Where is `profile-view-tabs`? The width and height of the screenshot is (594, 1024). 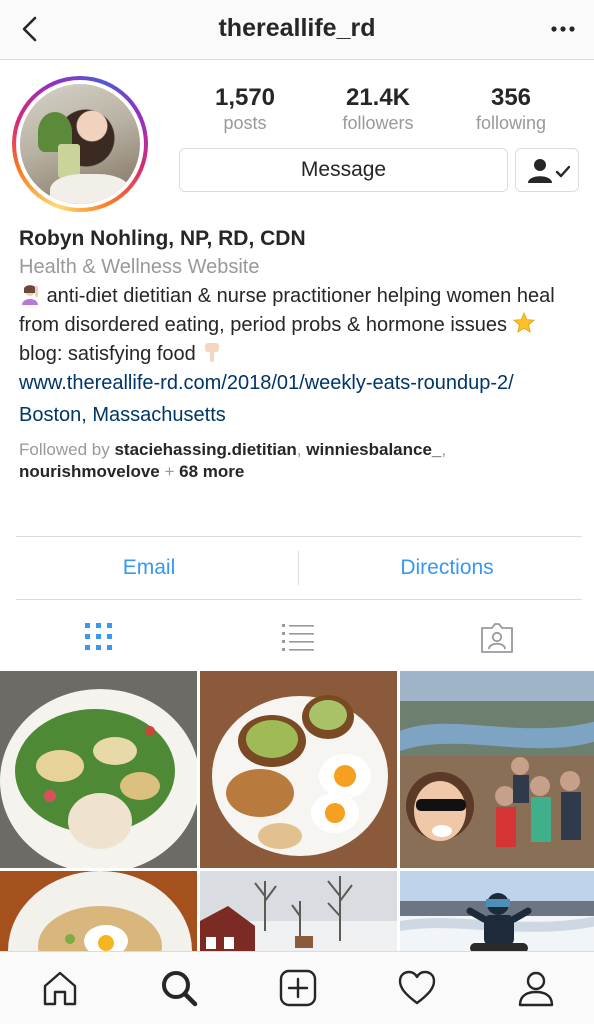 profile-view-tabs is located at coordinates (297, 636).